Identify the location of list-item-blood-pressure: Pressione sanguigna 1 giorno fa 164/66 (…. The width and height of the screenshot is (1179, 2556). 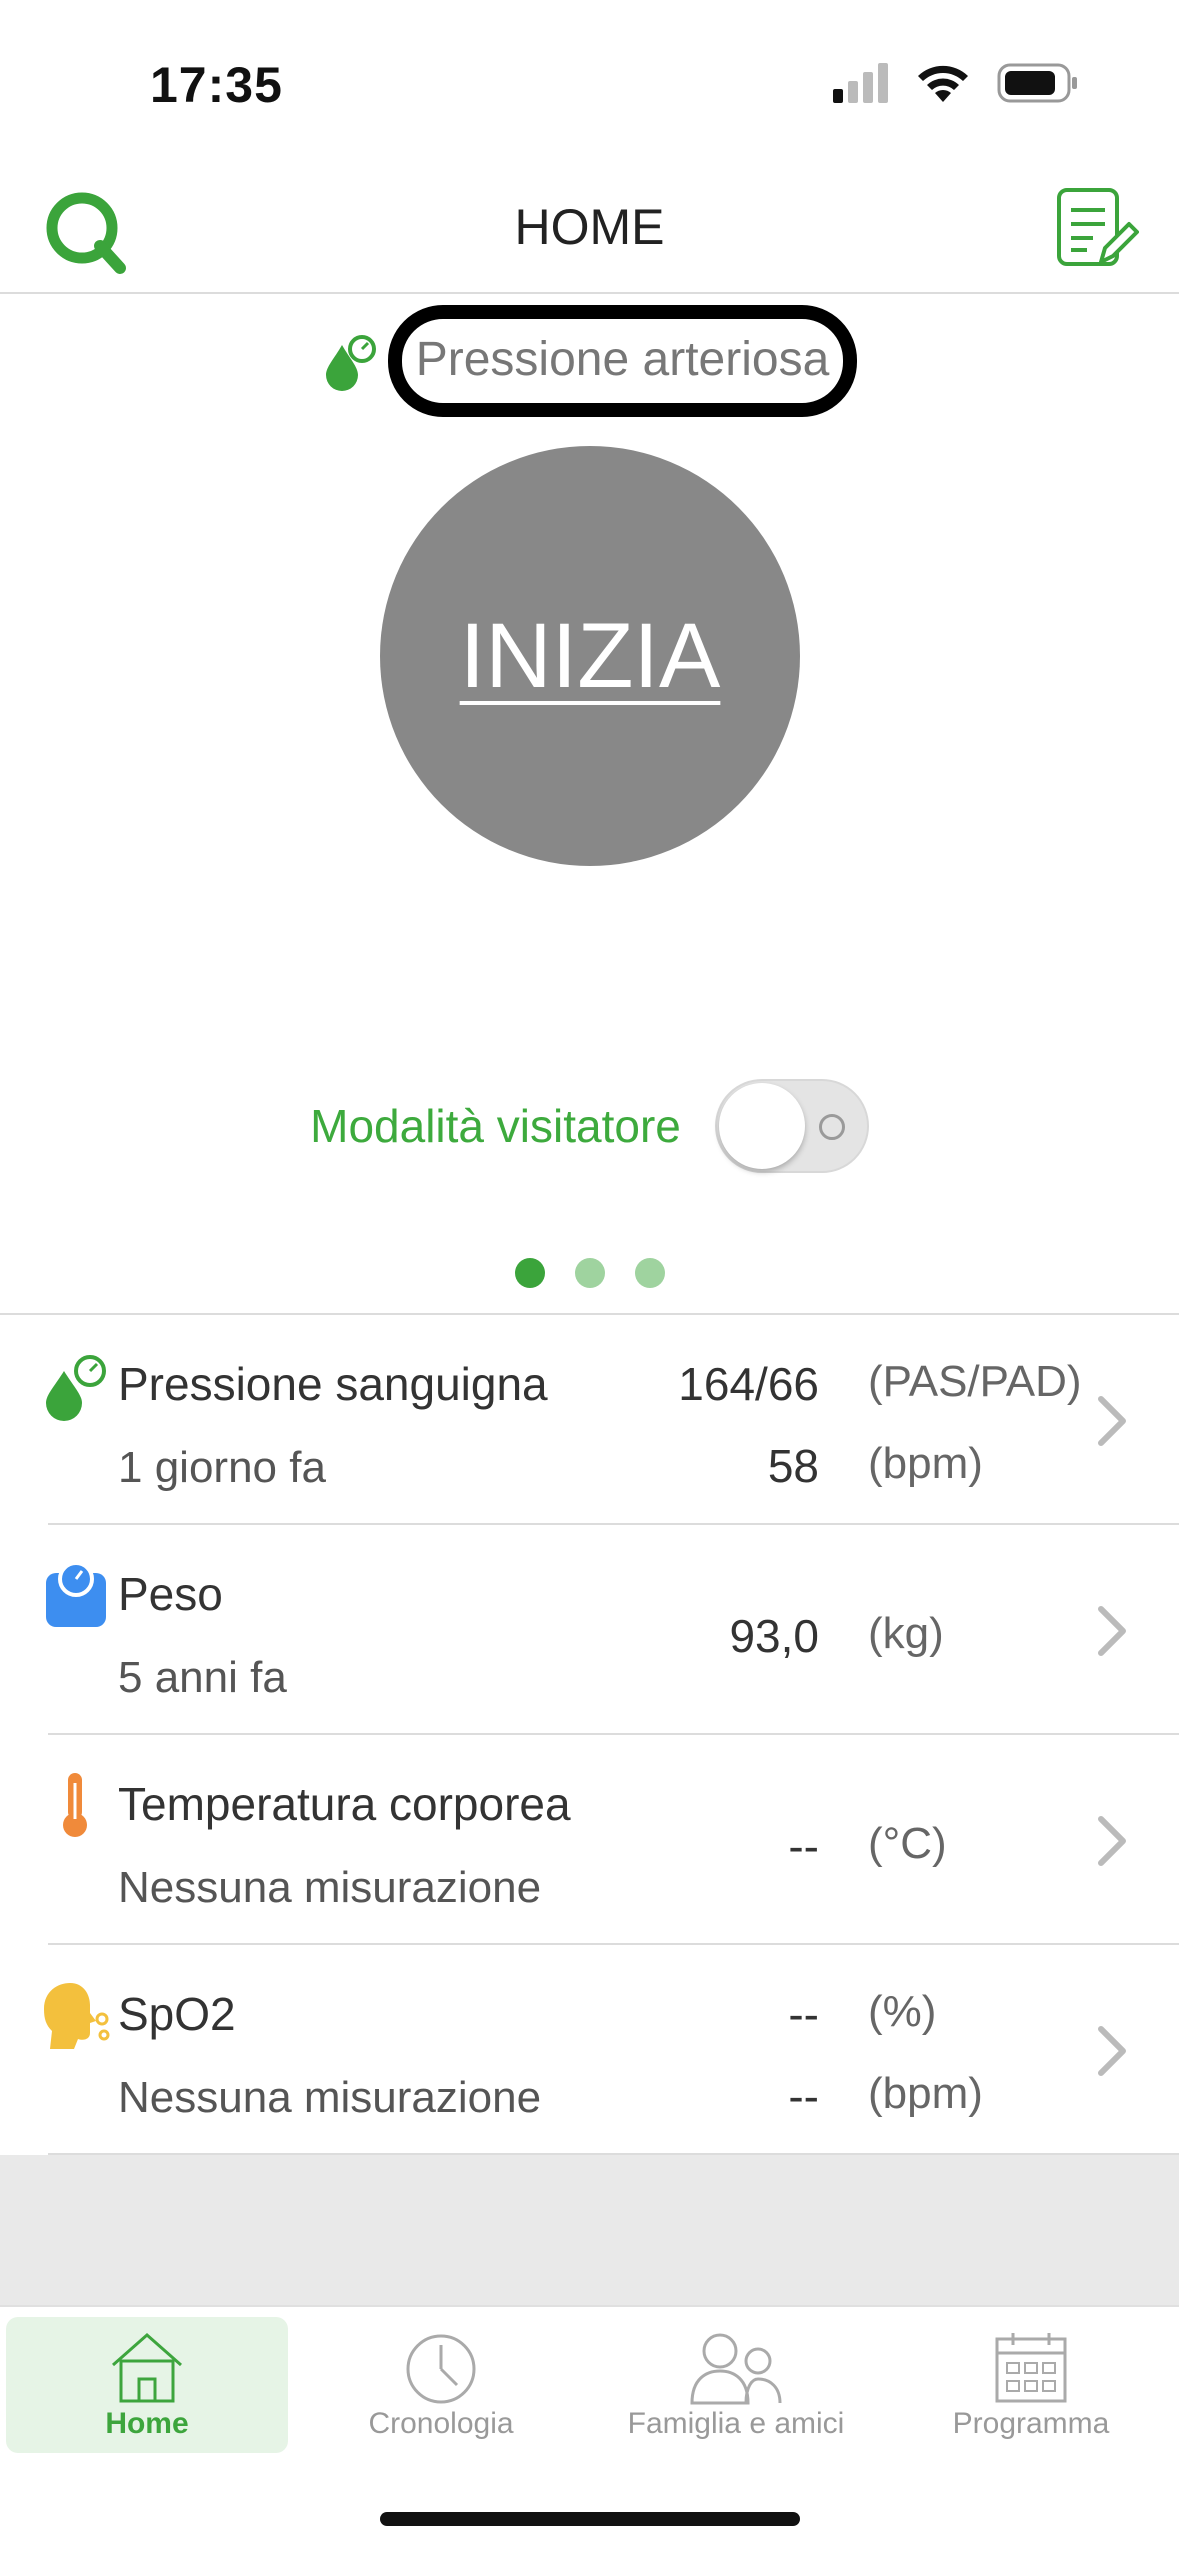
(589, 1420).